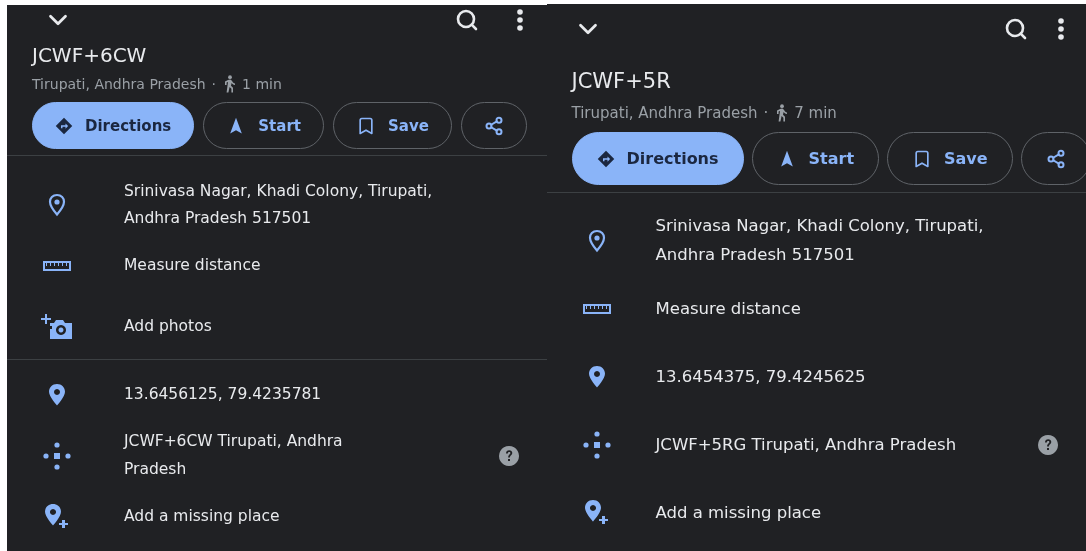 Image resolution: width=1086 pixels, height=551 pixels. What do you see at coordinates (256, 455) in the screenshot?
I see `detail-text: JCWF+6CW Tirupati, Andhra Pradesh` at bounding box center [256, 455].